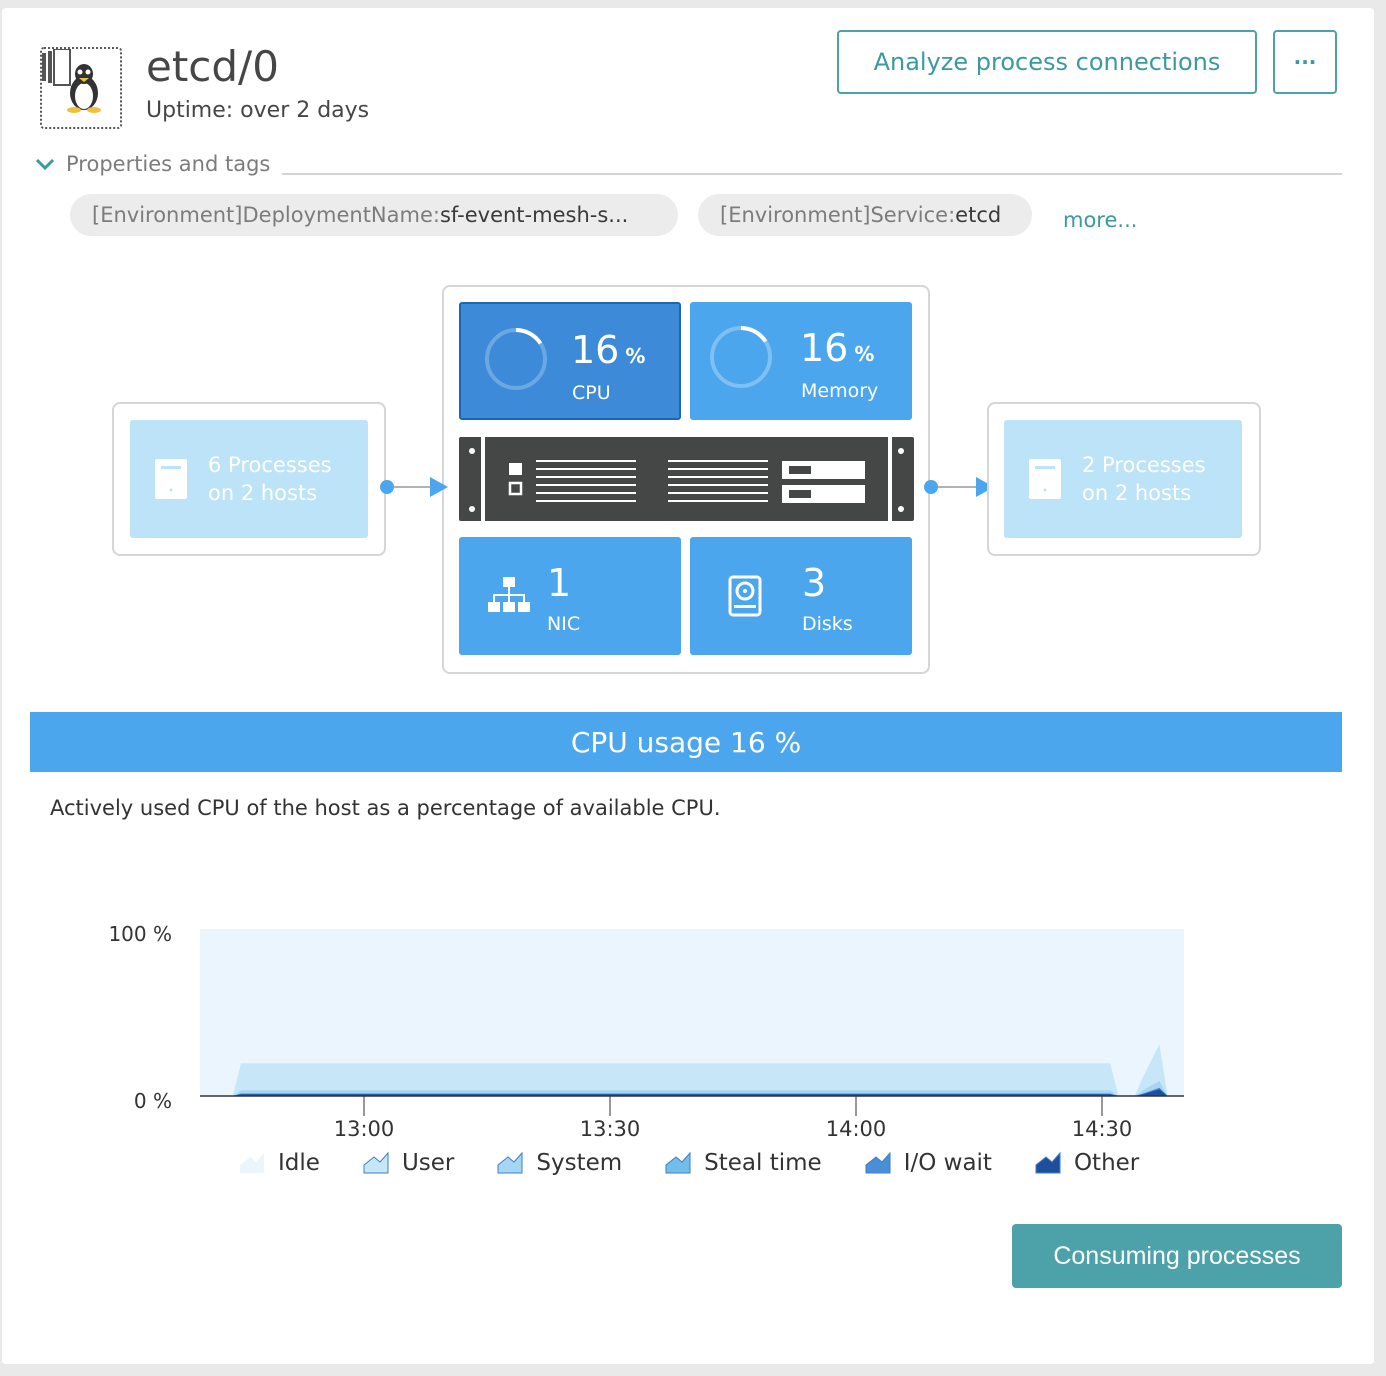 Image resolution: width=1386 pixels, height=1376 pixels. Describe the element at coordinates (838, 215) in the screenshot. I see `tag-key: [Environment]Service:` at that location.